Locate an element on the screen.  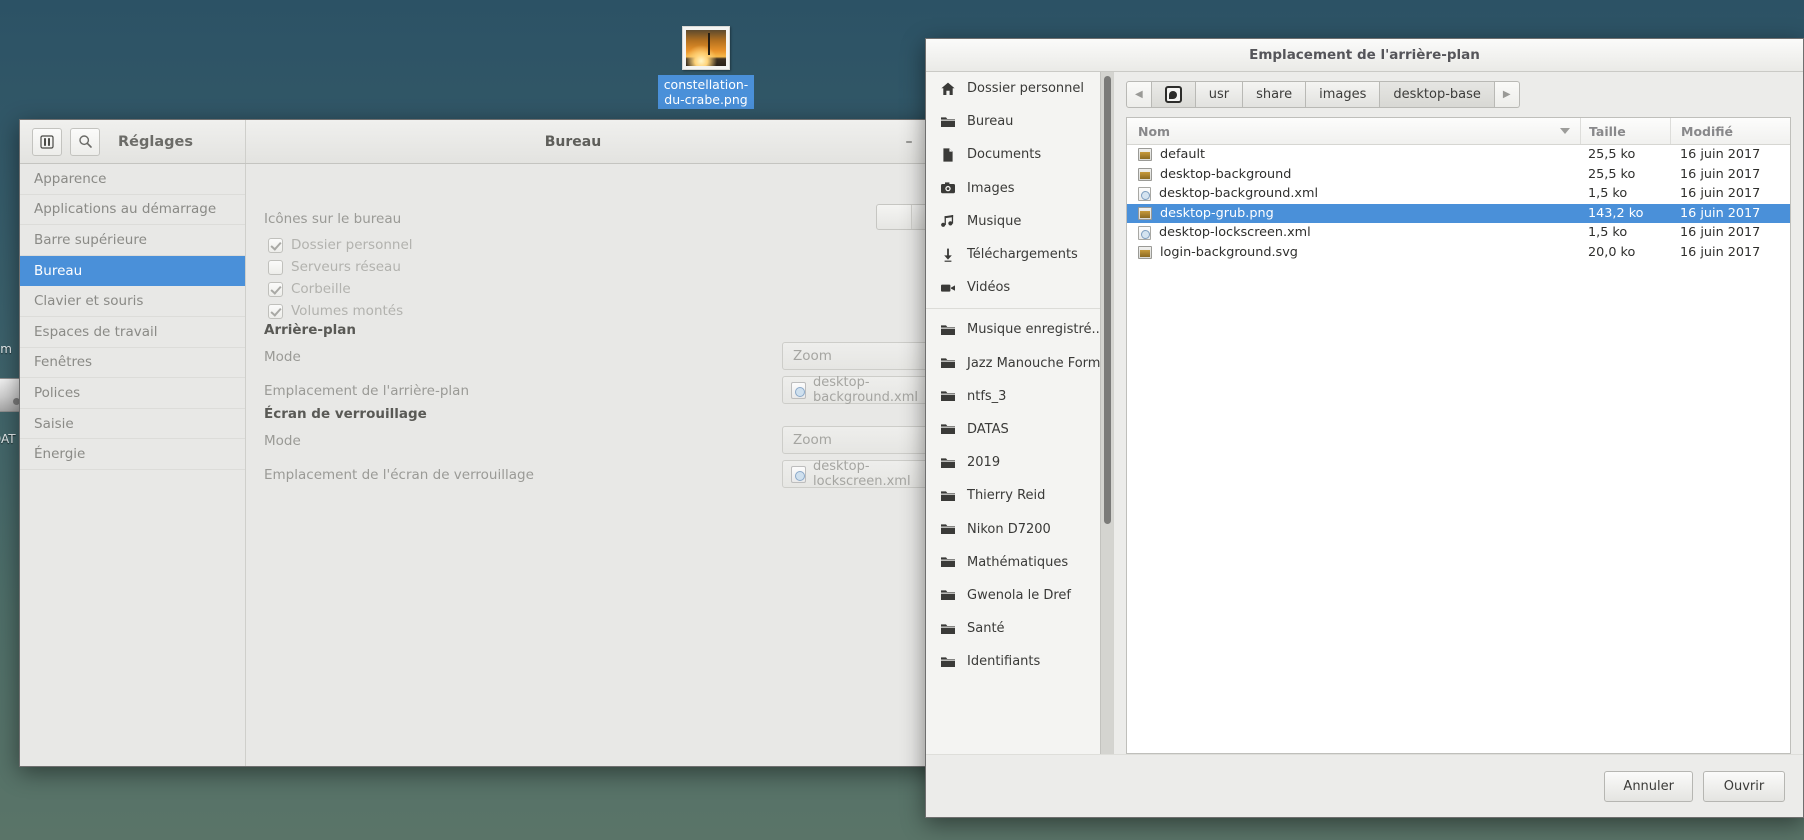
places-scrollbar-thumb is located at coordinates (1107, 300).